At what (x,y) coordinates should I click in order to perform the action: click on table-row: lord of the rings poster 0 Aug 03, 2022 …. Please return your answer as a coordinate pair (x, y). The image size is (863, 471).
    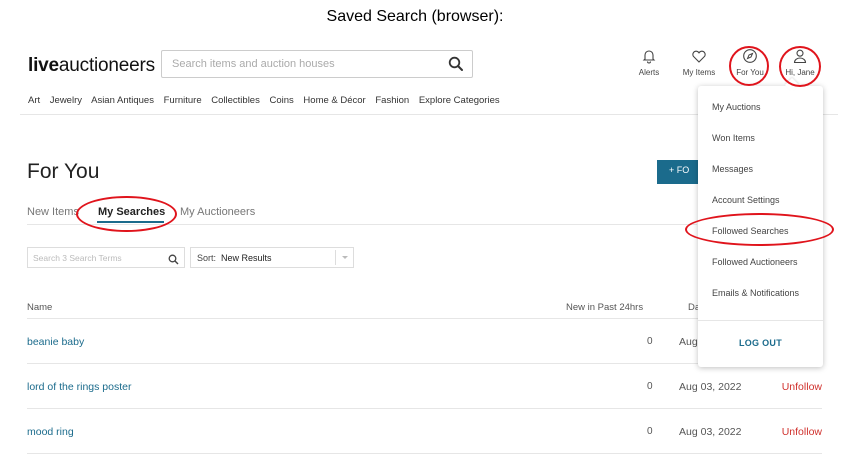
    Looking at the image, I should click on (424, 386).